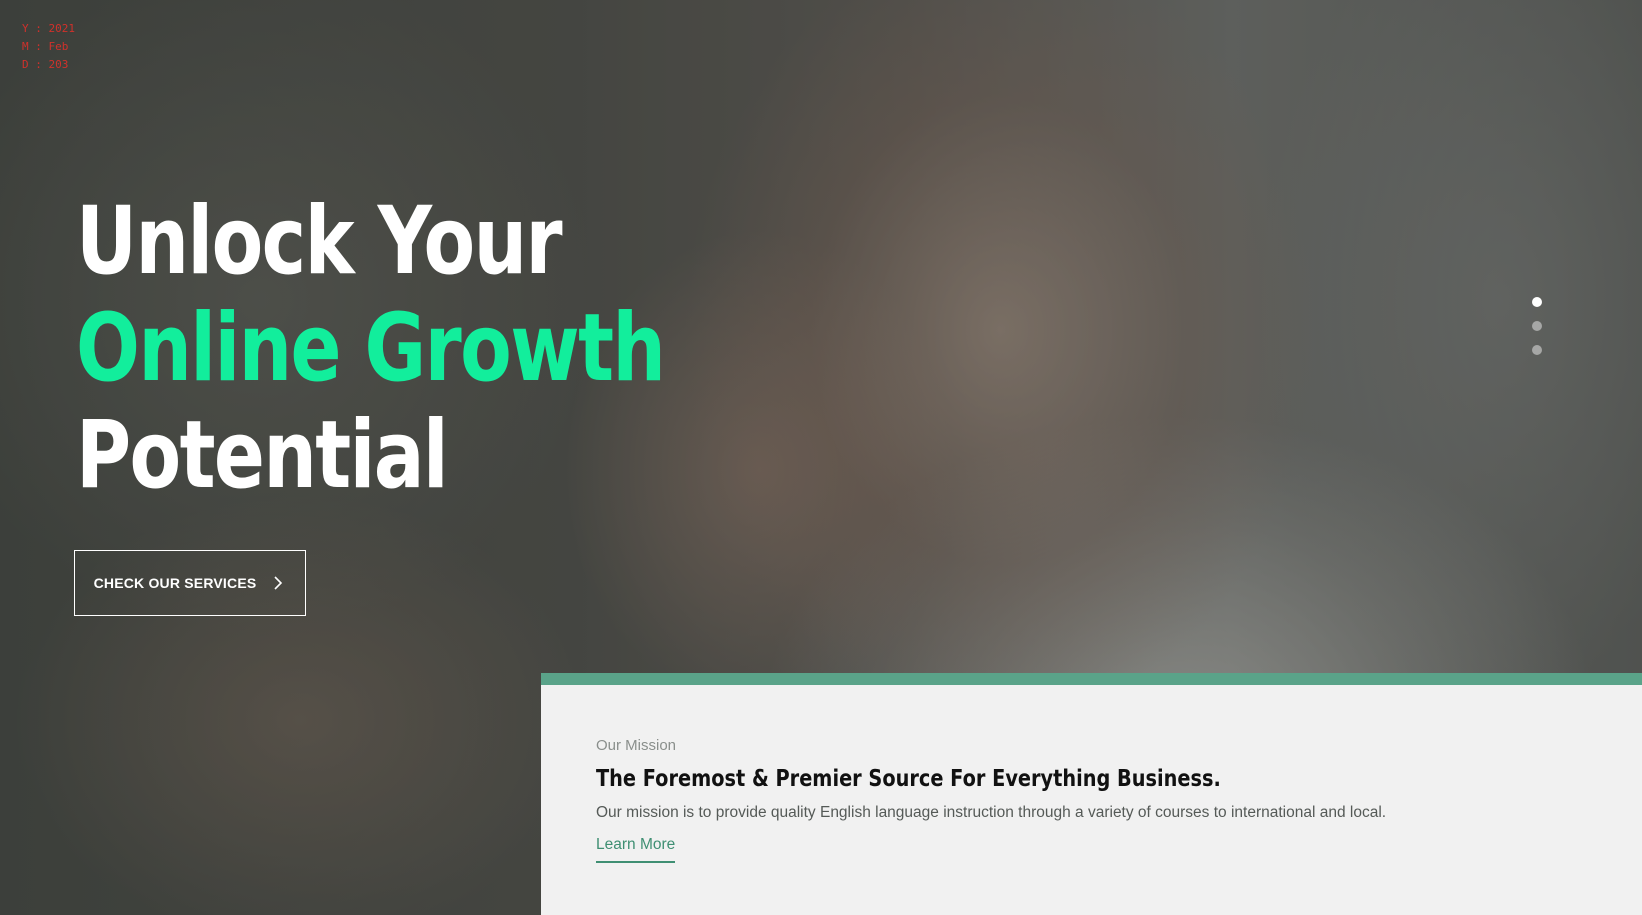 The image size is (1642, 915). I want to click on debug-readout: Y : 2021 M : Feb D : 203, so click(48, 47).